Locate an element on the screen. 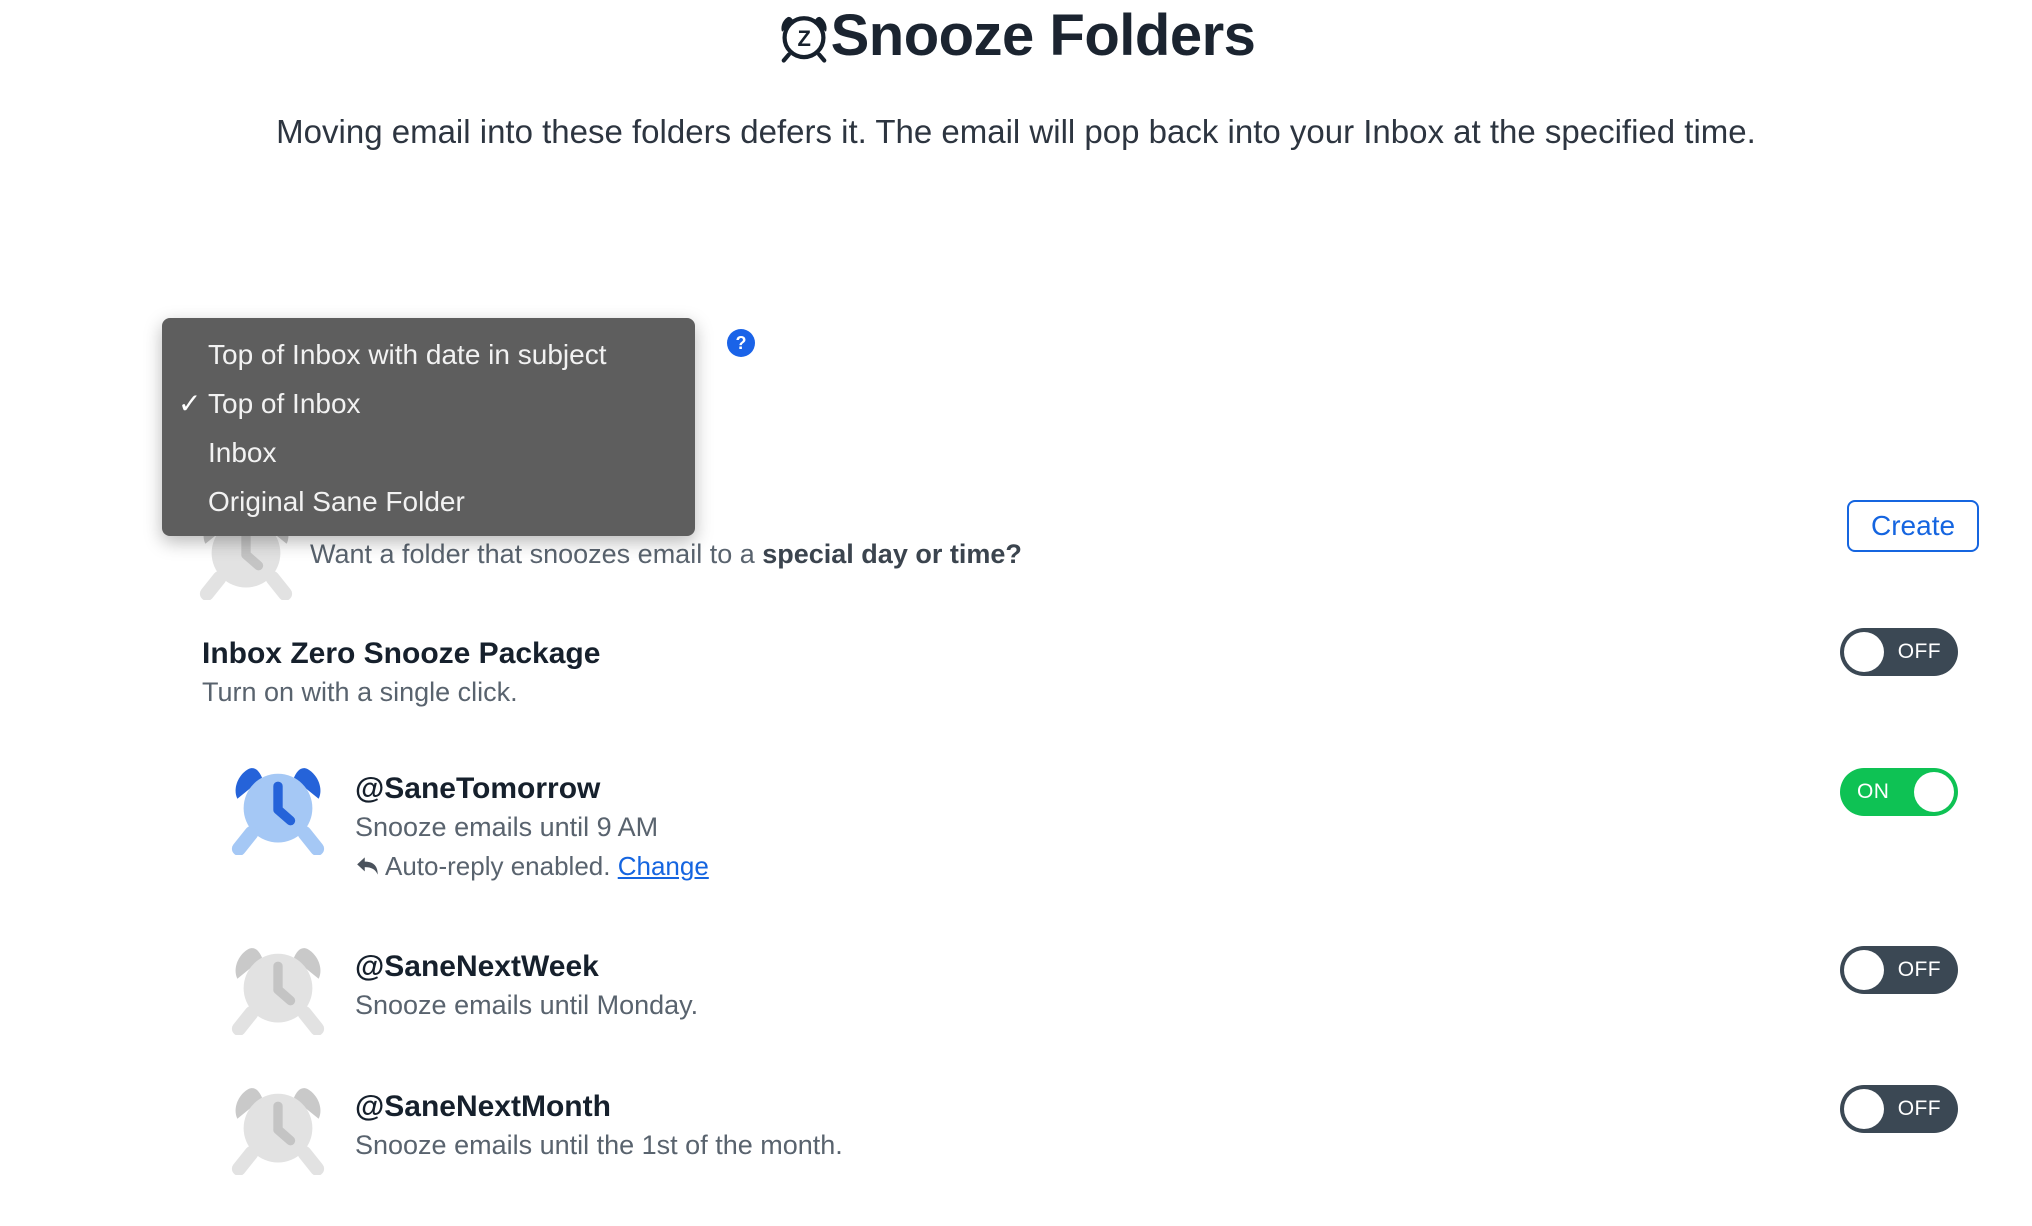 Image resolution: width=2032 pixels, height=1226 pixels. dropdown-option-label: Inbox is located at coordinates (242, 452).